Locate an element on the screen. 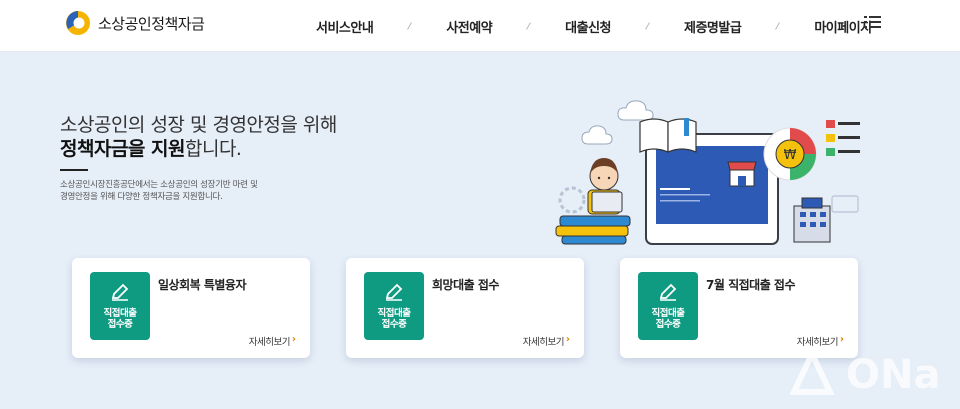 Image resolution: width=960 pixels, height=409 pixels. gear-icon is located at coordinates (572, 200).